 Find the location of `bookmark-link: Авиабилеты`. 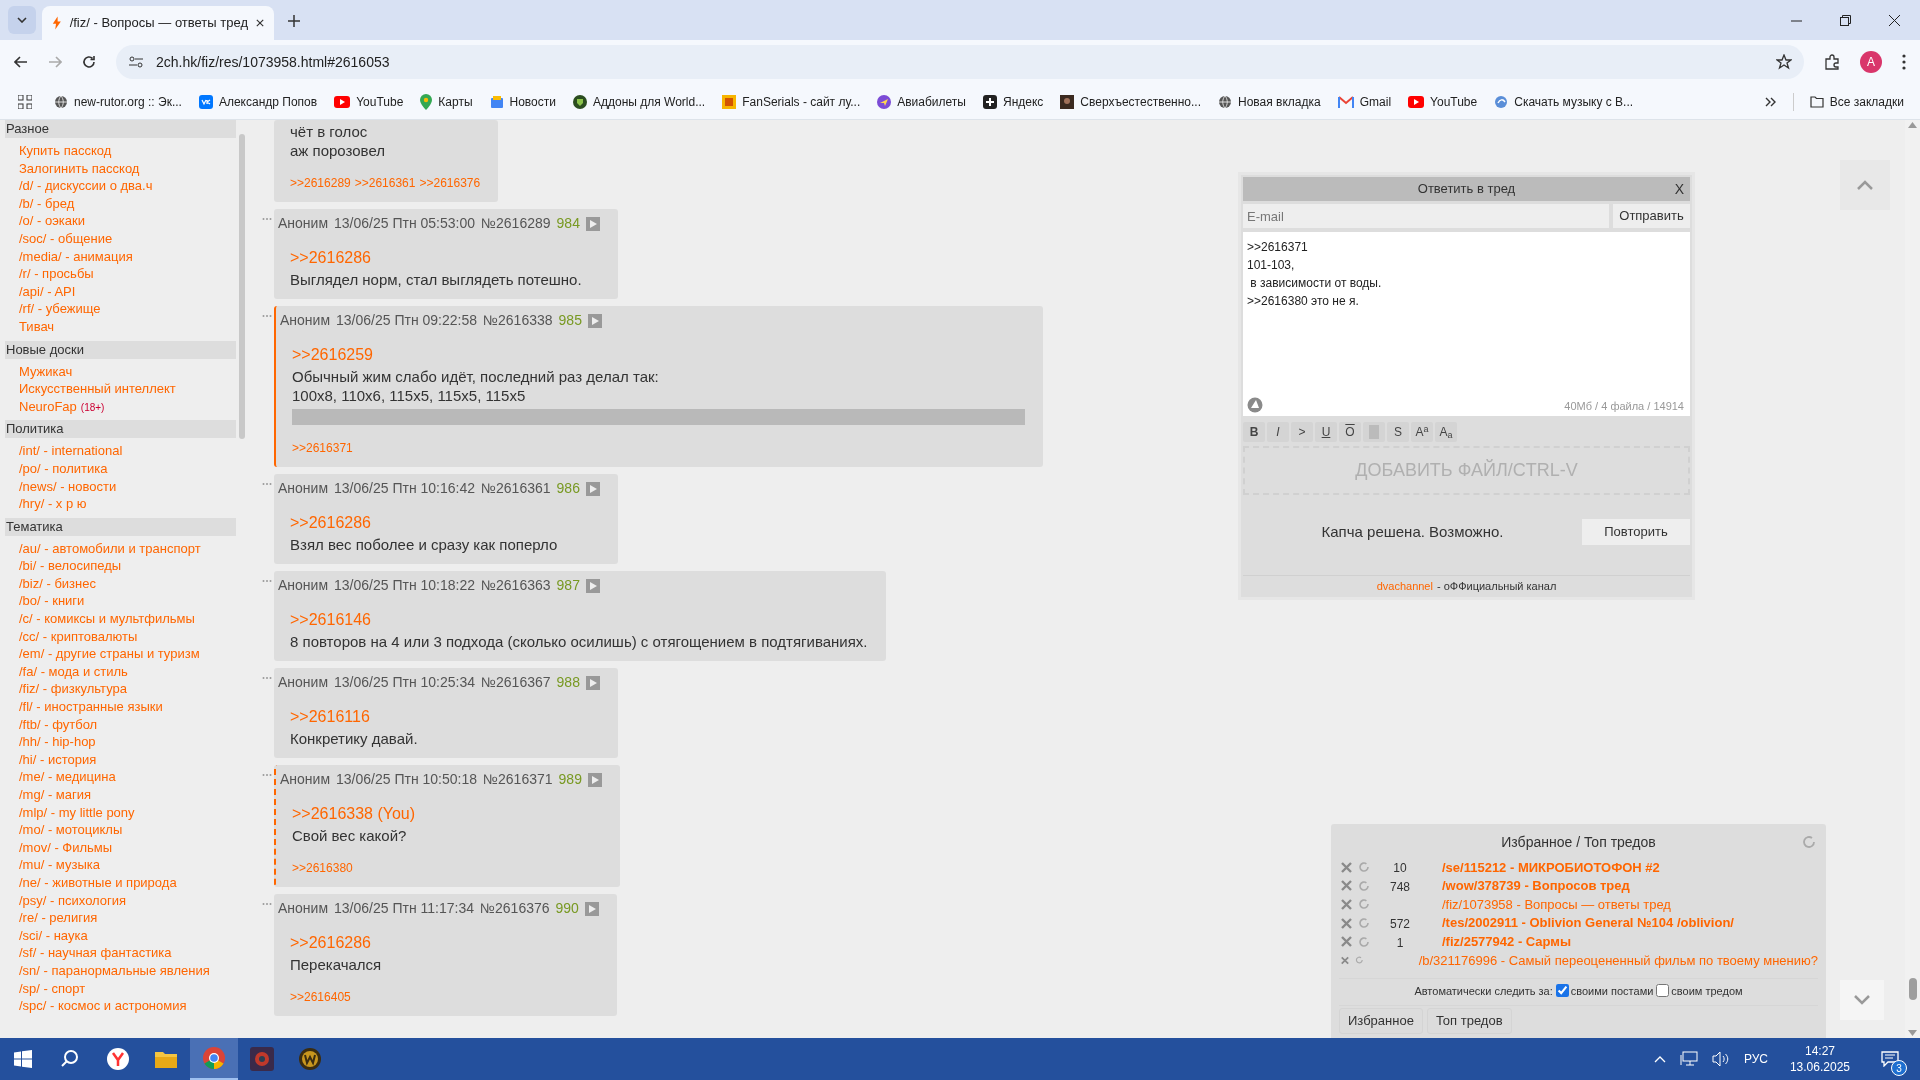

bookmark-link: Авиабилеты is located at coordinates (921, 101).